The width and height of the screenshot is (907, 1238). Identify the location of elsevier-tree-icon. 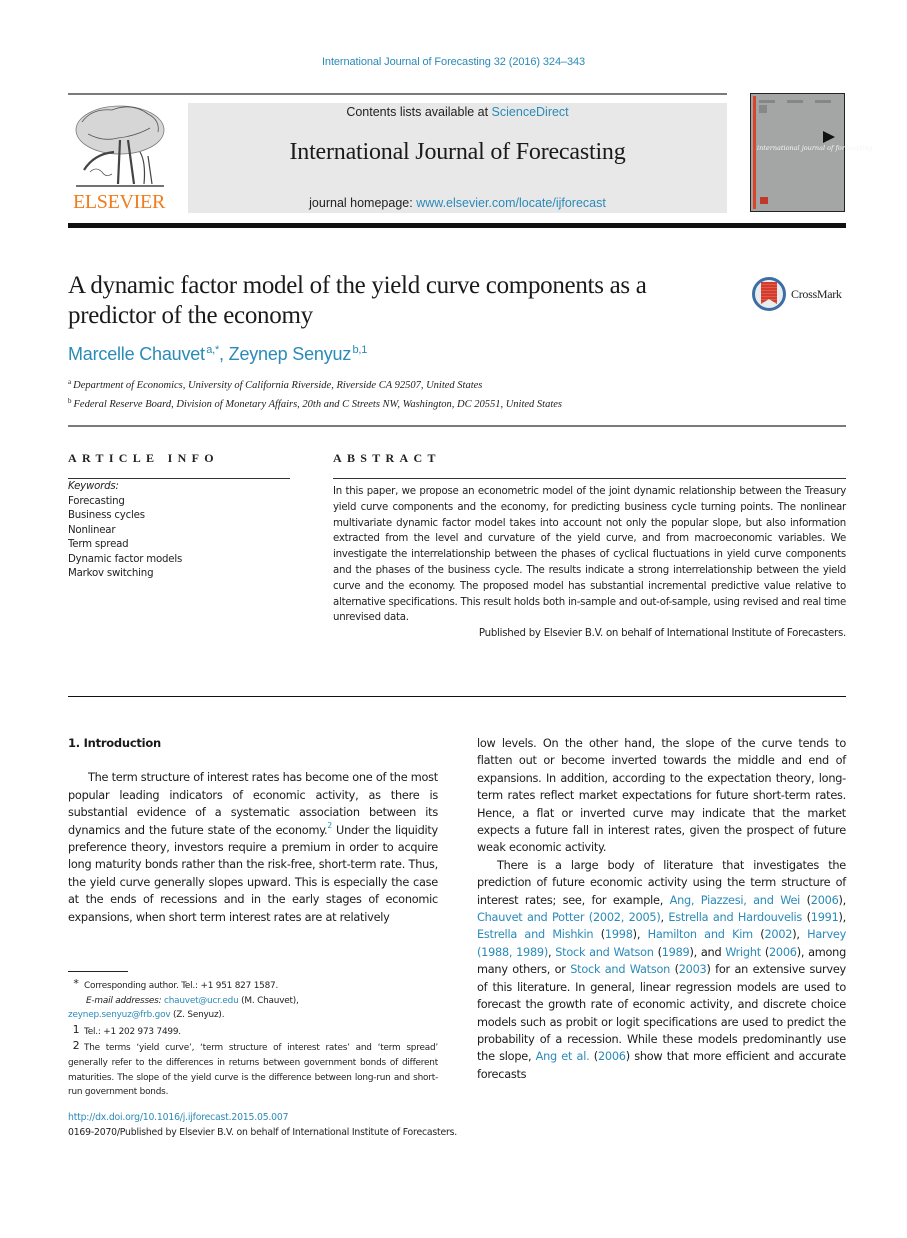
(120, 146).